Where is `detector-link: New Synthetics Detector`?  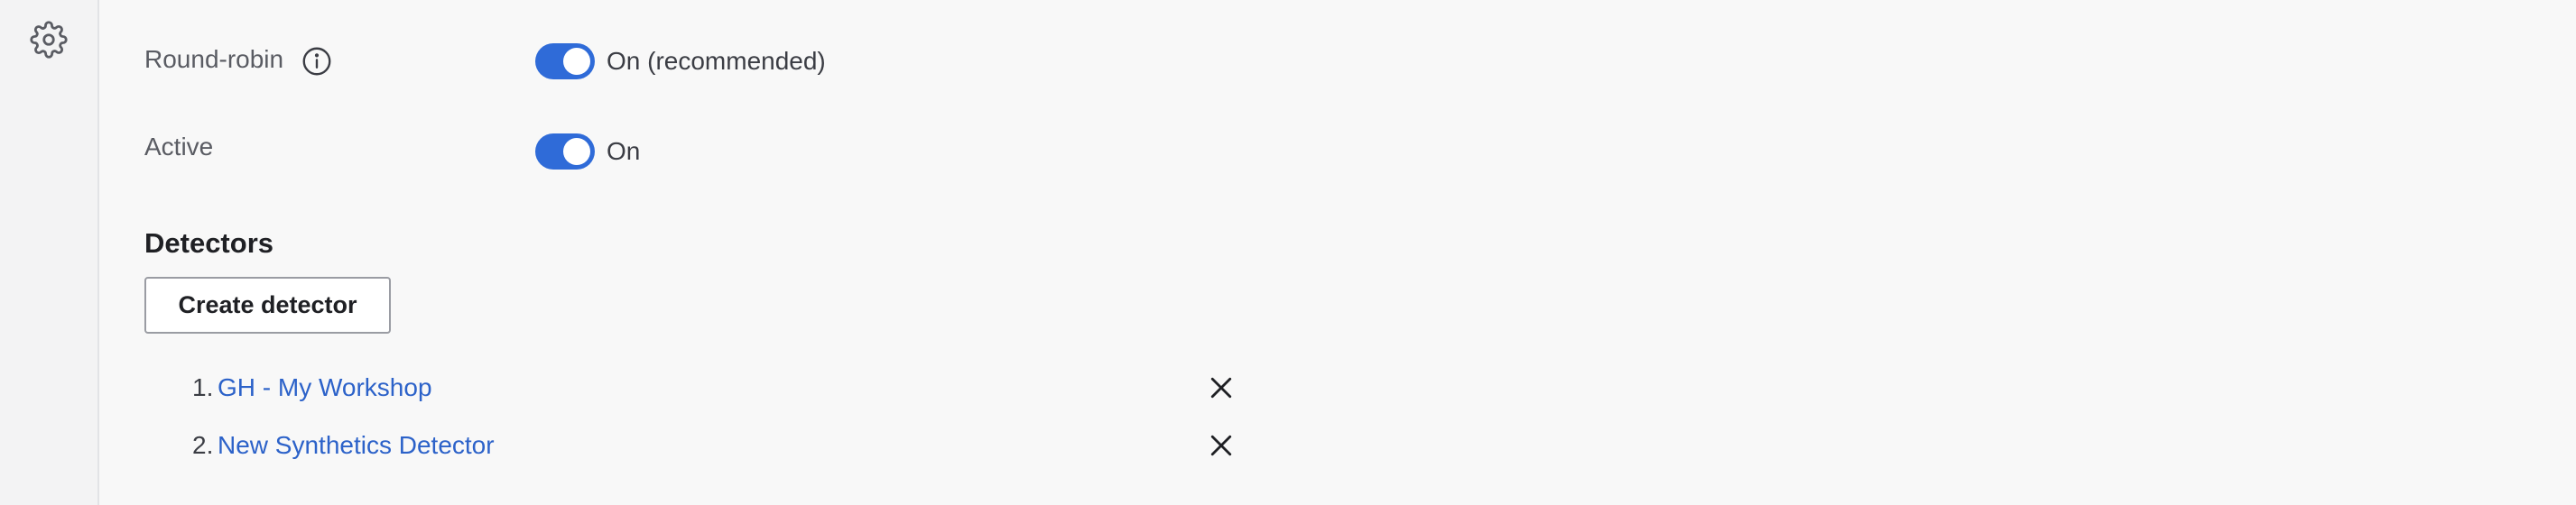
detector-link: New Synthetics Detector is located at coordinates (356, 446).